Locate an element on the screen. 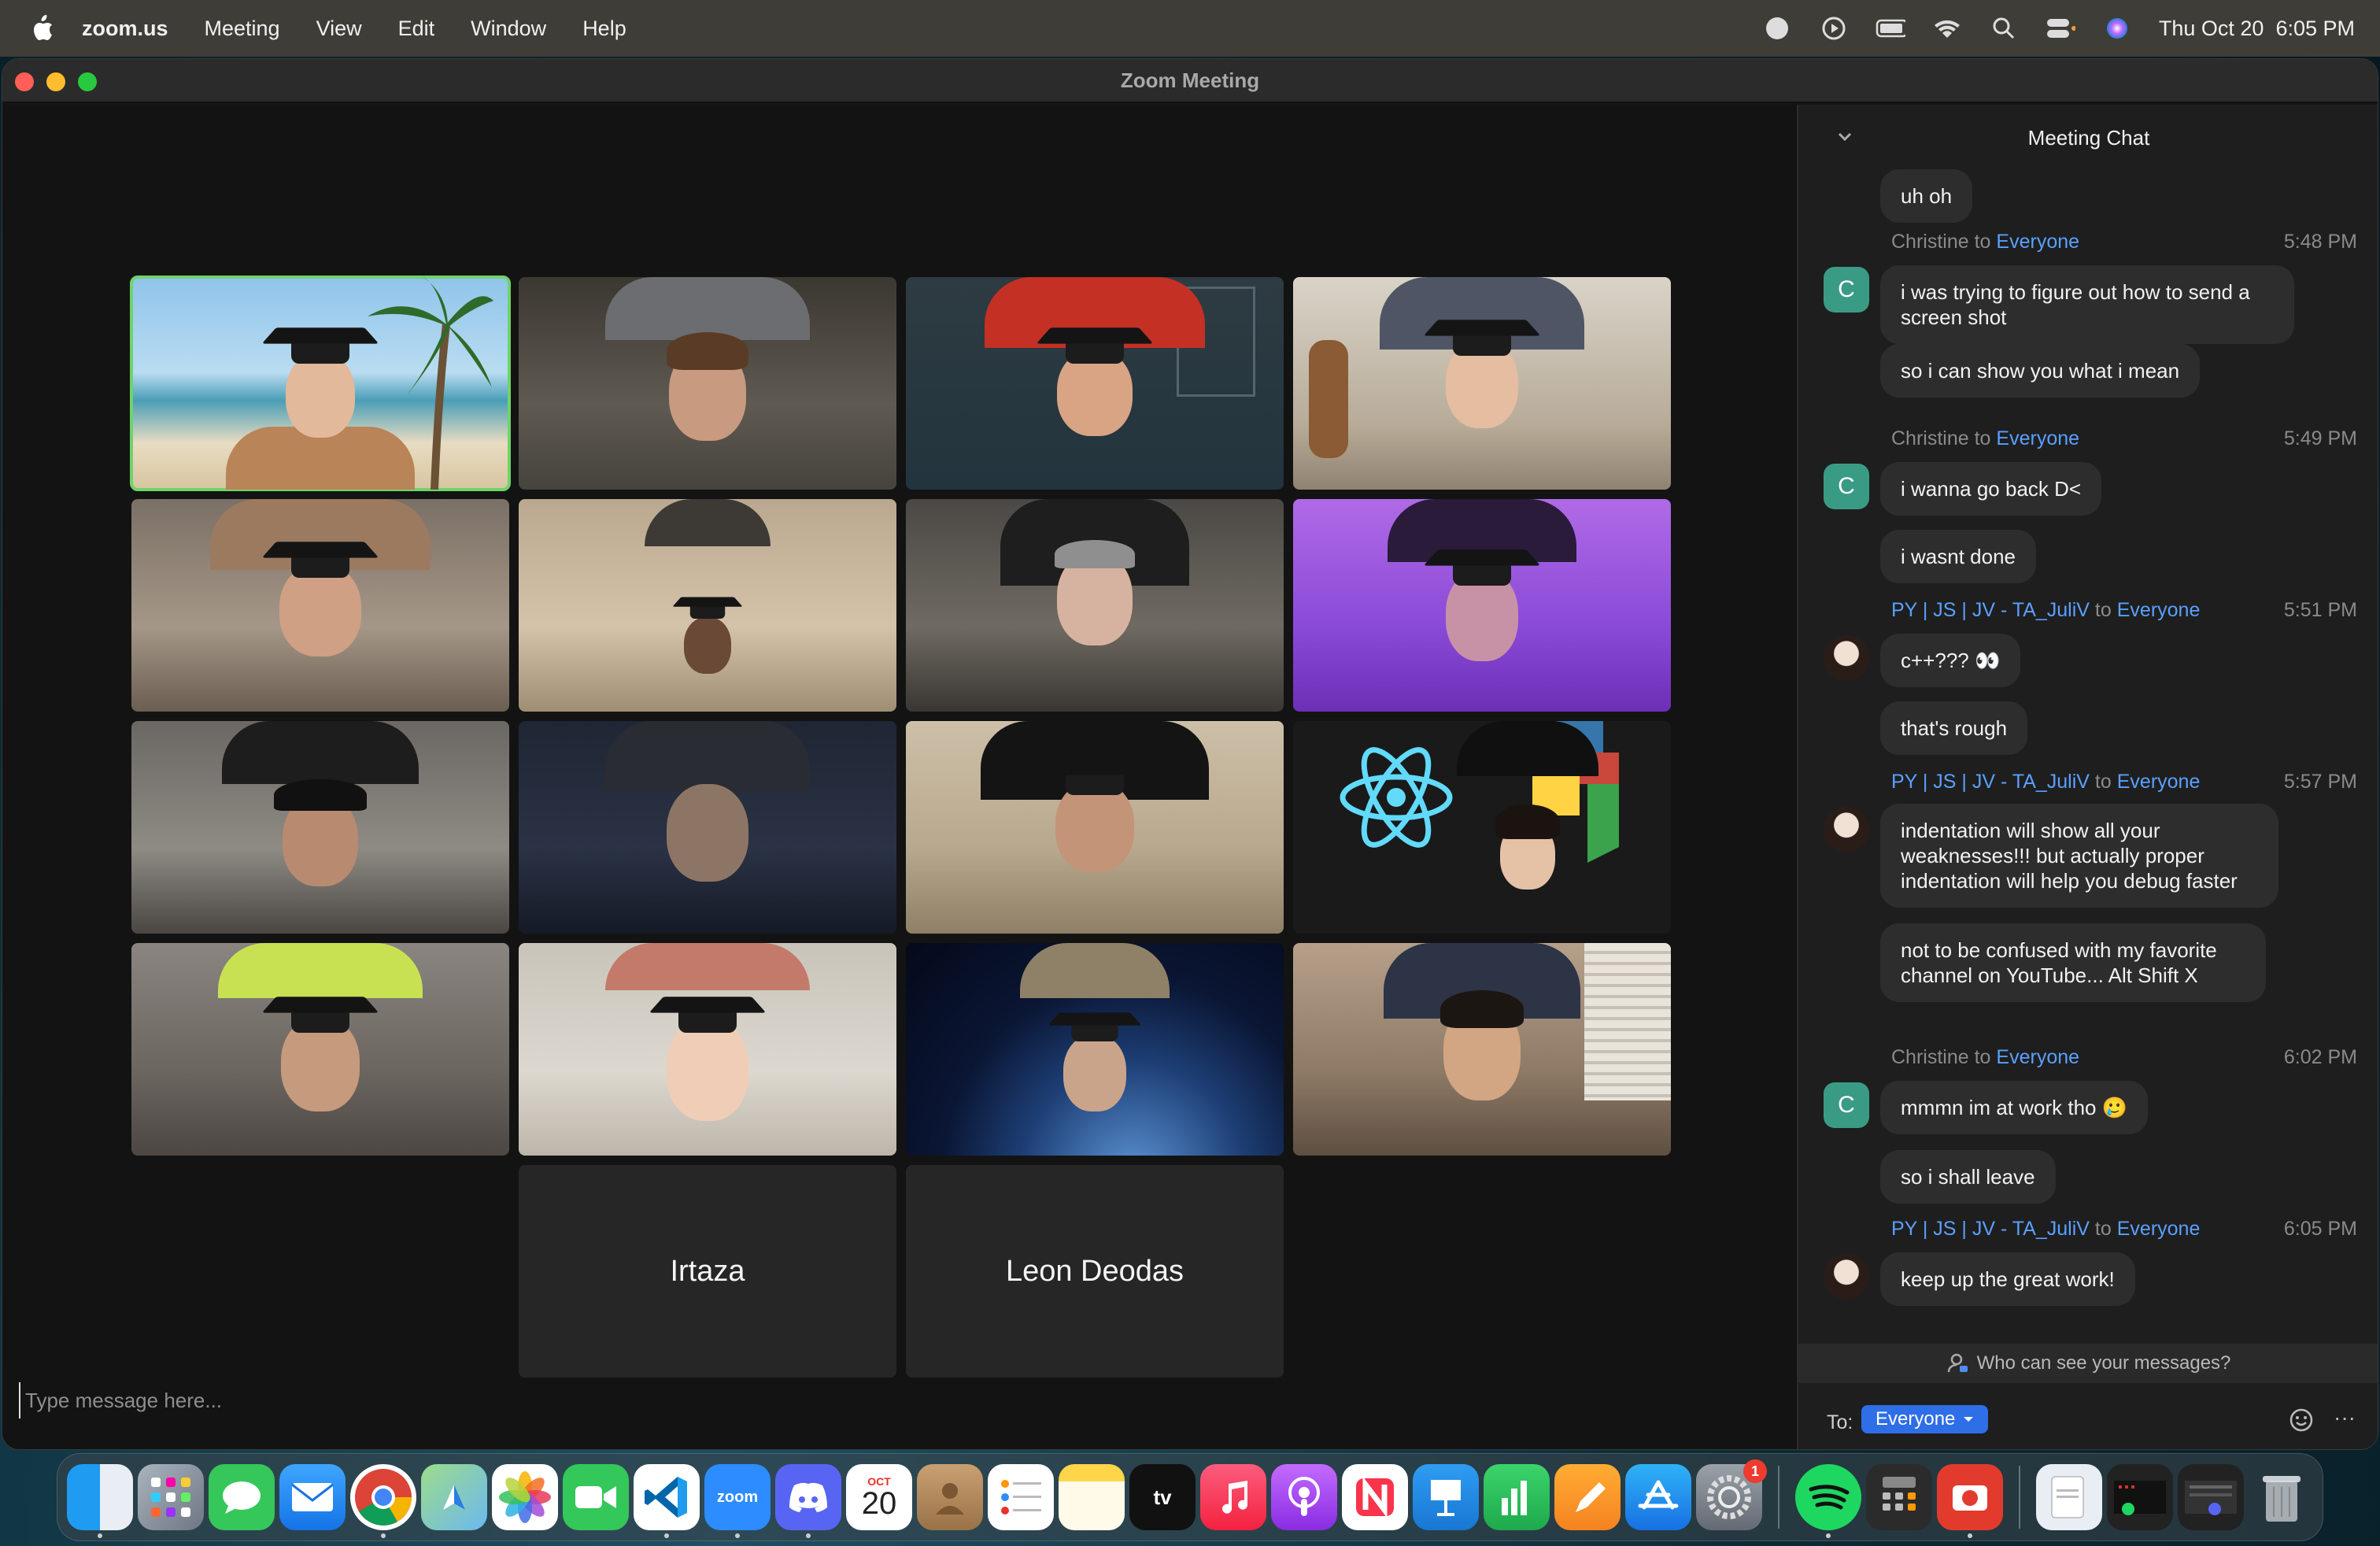 This screenshot has height=1546, width=2380. chevron-down-icon is located at coordinates (1845, 137).